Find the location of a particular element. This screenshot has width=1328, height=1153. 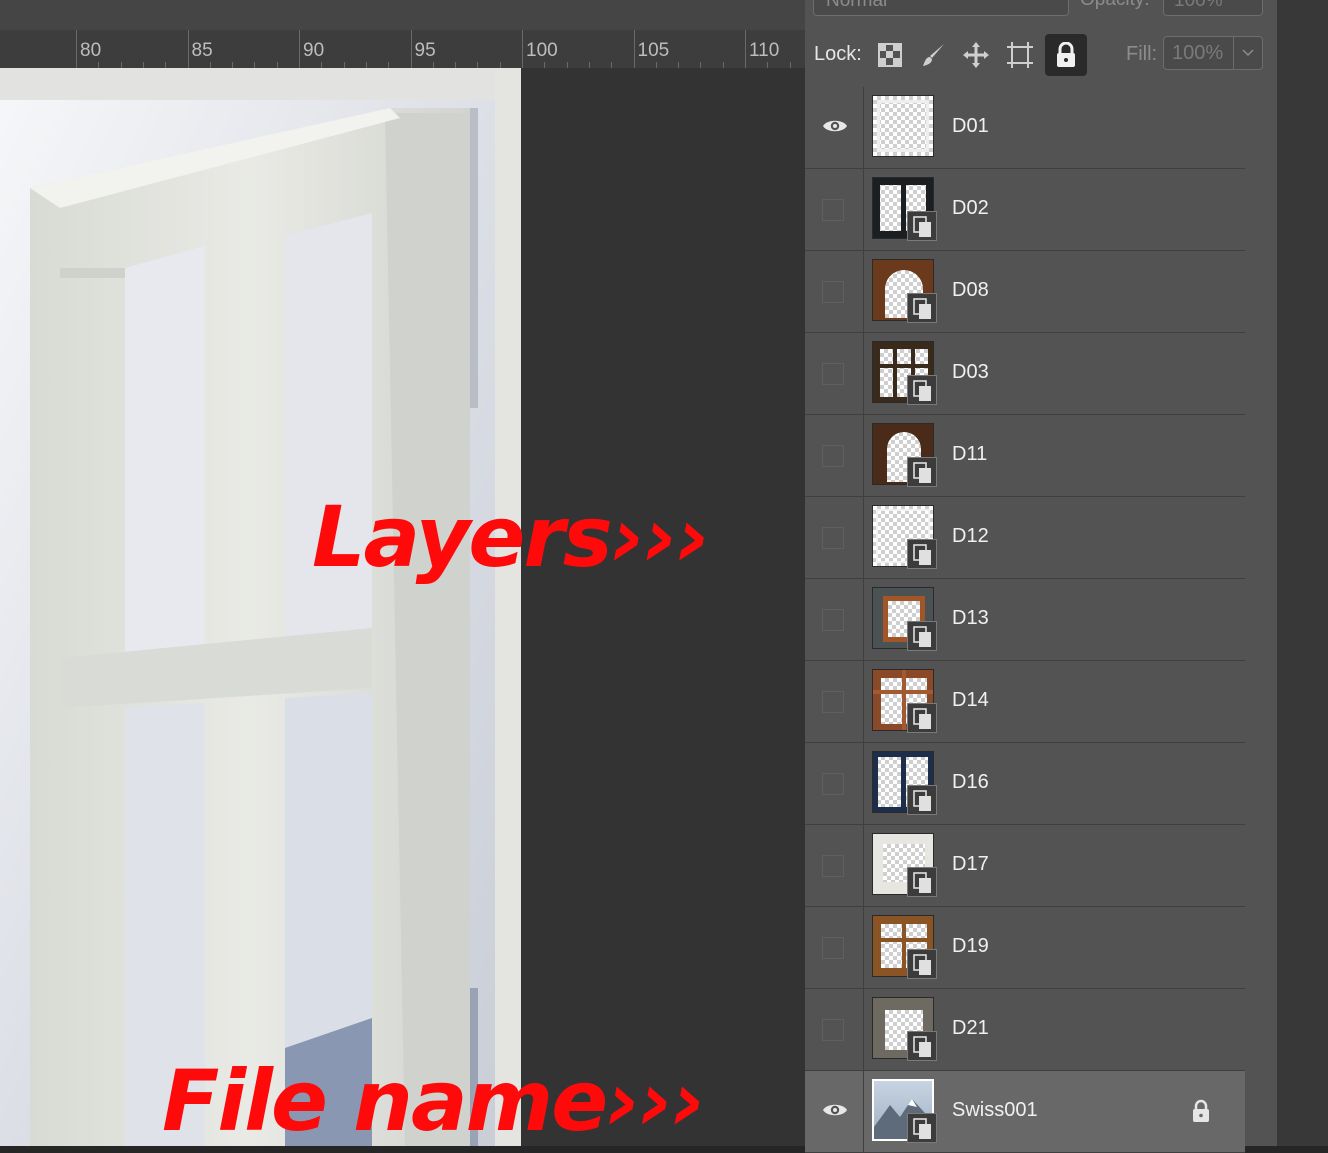

layer-row: D11 is located at coordinates (1025, 456).